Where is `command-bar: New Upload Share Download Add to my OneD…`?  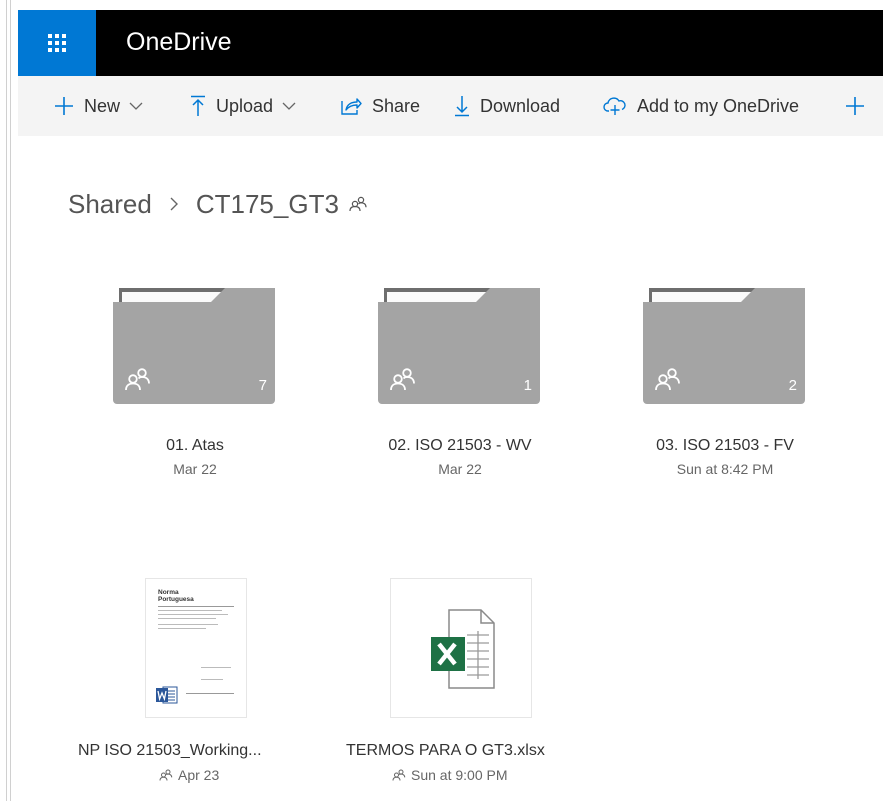
command-bar: New Upload Share Download Add to my OneD… is located at coordinates (450, 106).